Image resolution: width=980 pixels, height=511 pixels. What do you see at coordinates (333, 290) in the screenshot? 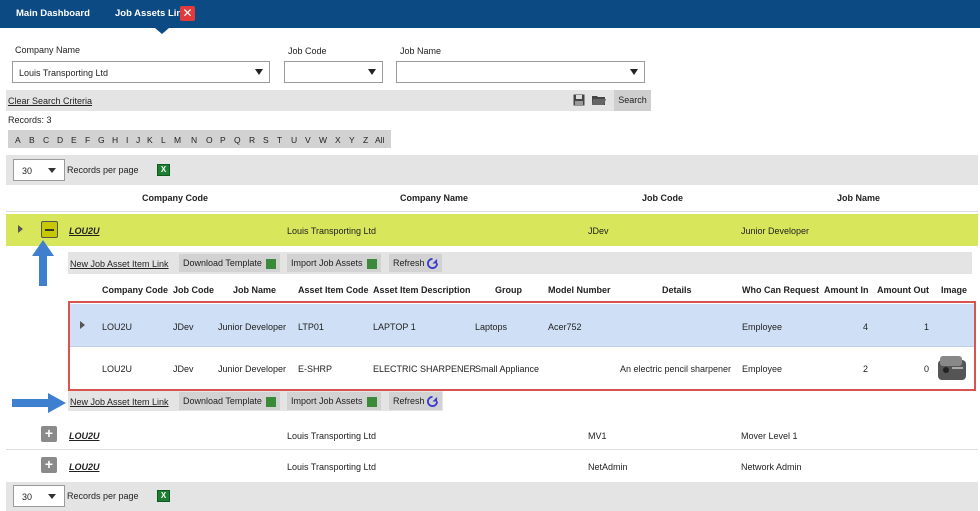
I see `sub-header-asset-code: Asset Item Code` at bounding box center [333, 290].